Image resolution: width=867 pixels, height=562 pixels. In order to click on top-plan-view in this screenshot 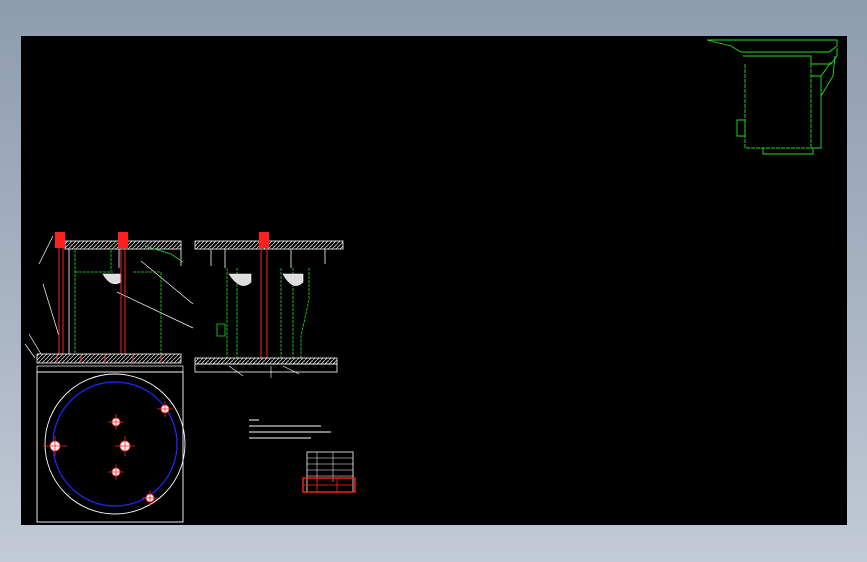, I will do `click(111, 444)`.